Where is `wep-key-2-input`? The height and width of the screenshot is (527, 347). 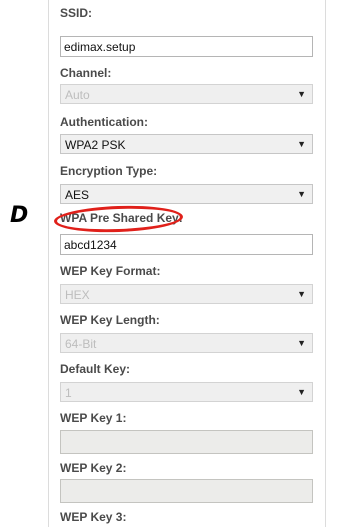
wep-key-2-input is located at coordinates (186, 491).